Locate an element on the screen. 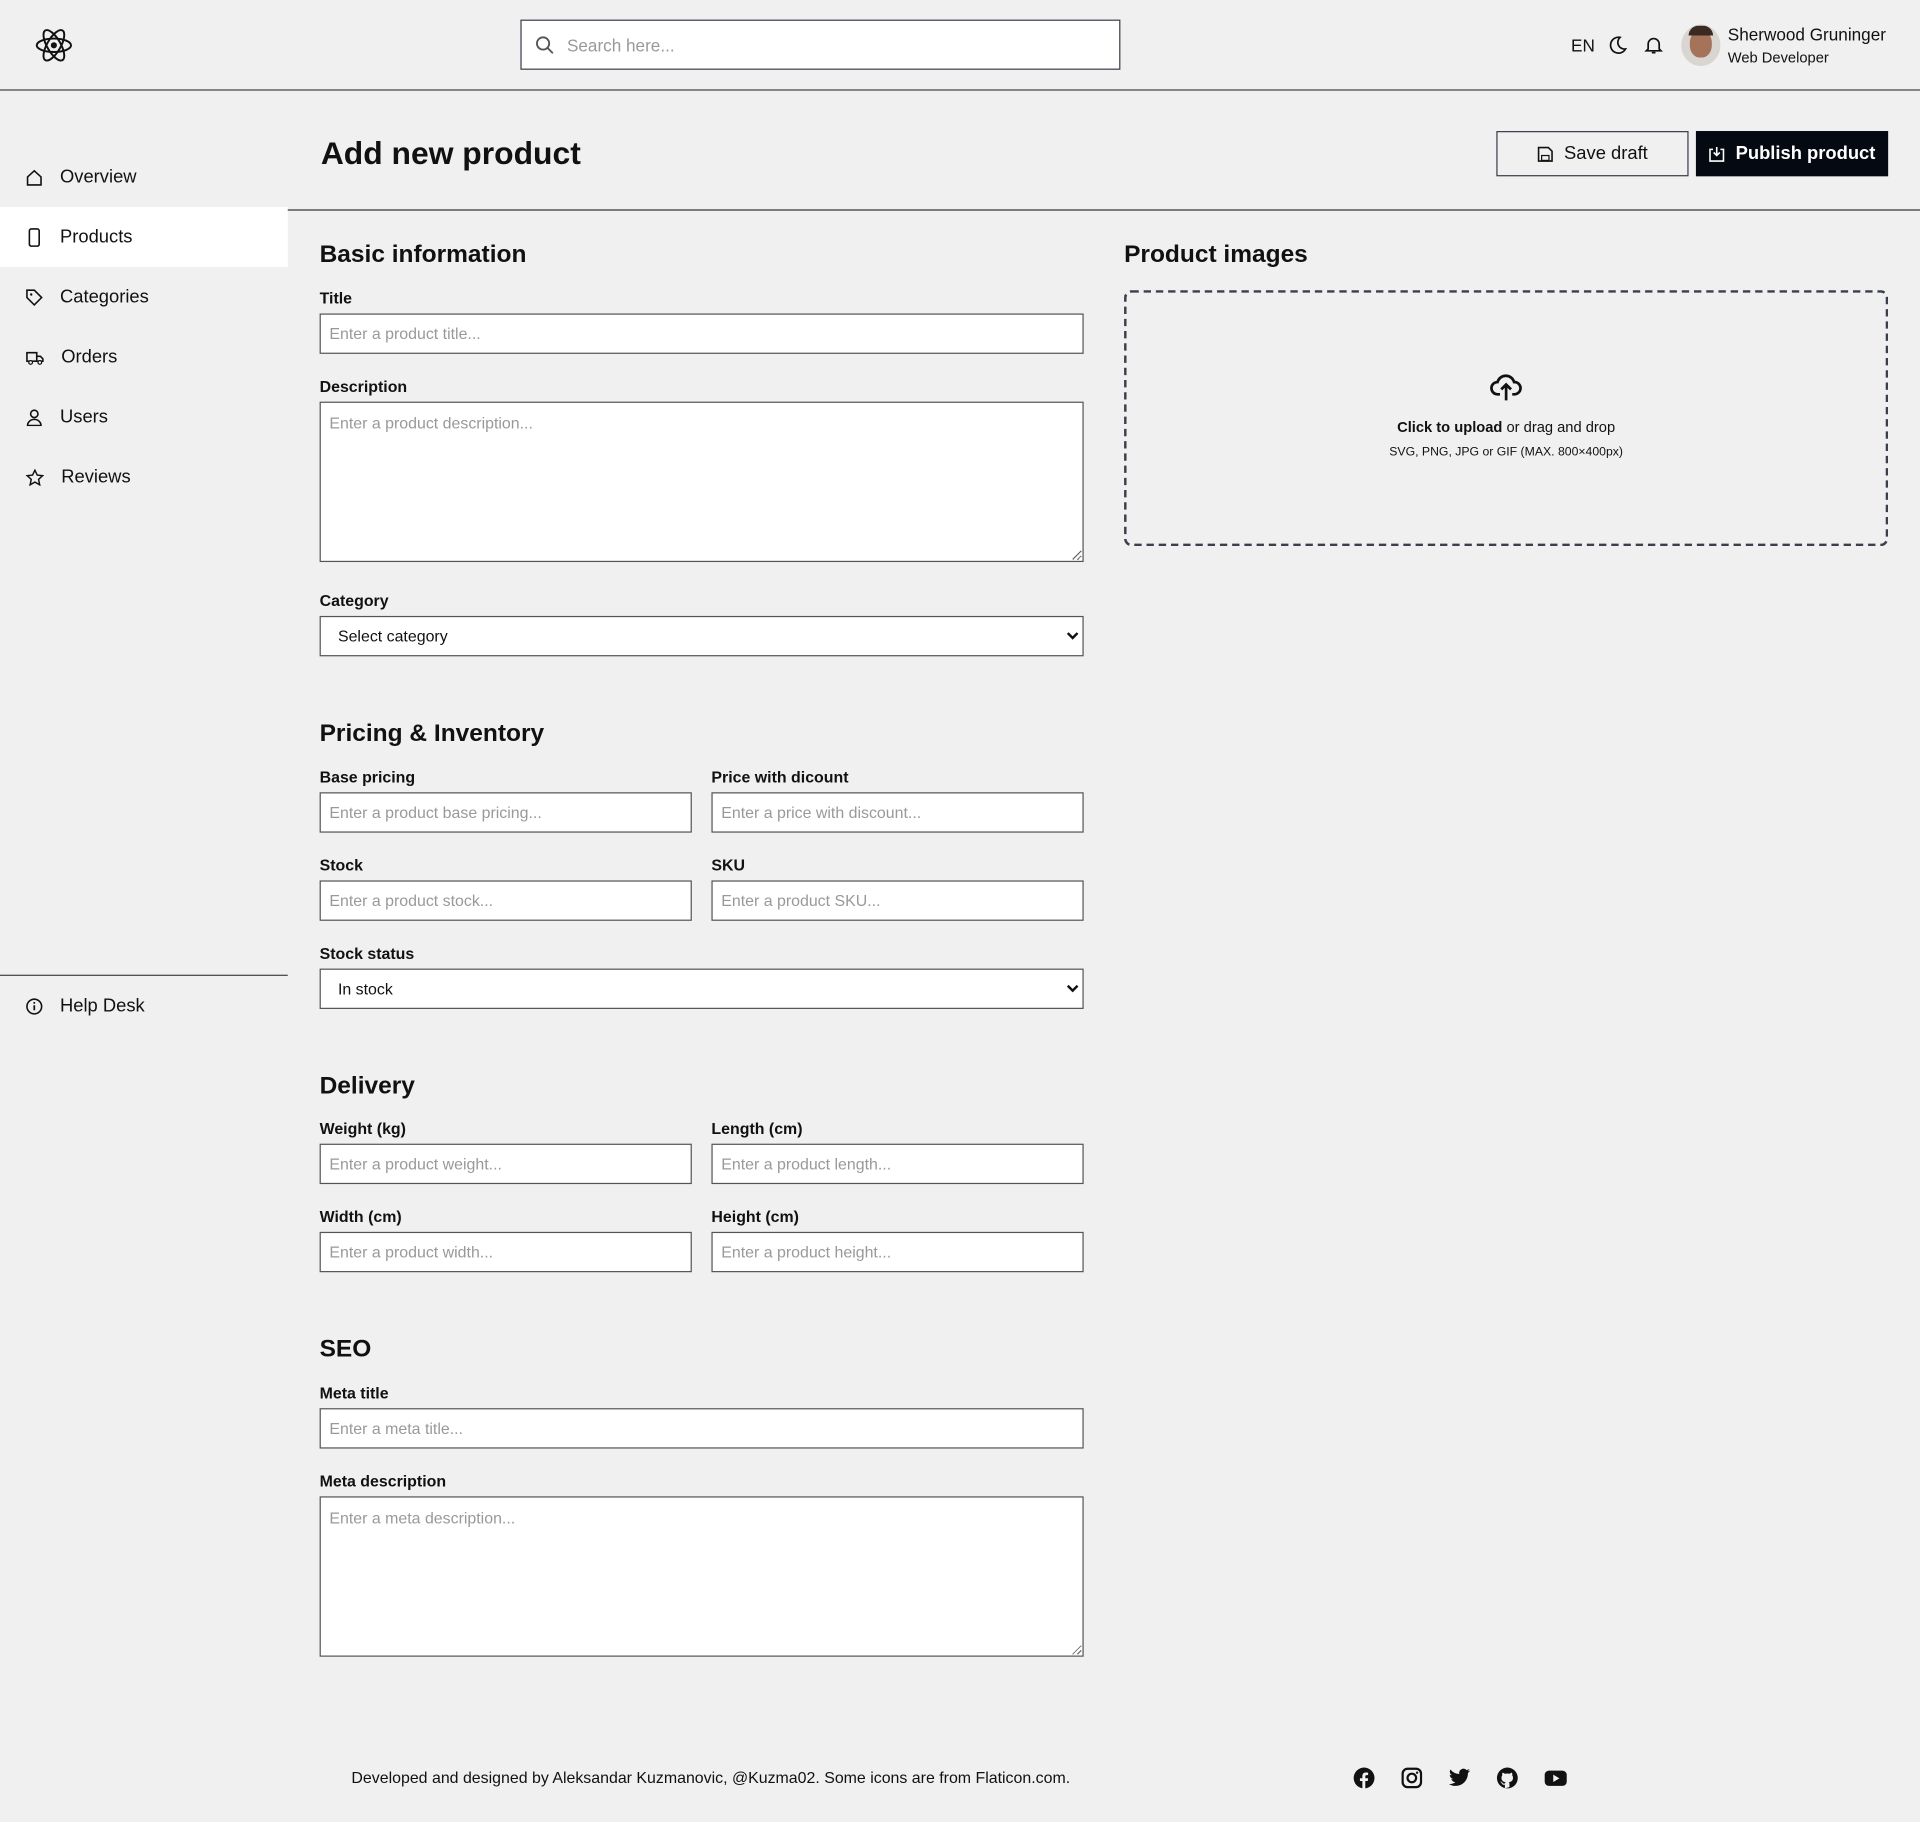  github-icon is located at coordinates (1507, 1778).